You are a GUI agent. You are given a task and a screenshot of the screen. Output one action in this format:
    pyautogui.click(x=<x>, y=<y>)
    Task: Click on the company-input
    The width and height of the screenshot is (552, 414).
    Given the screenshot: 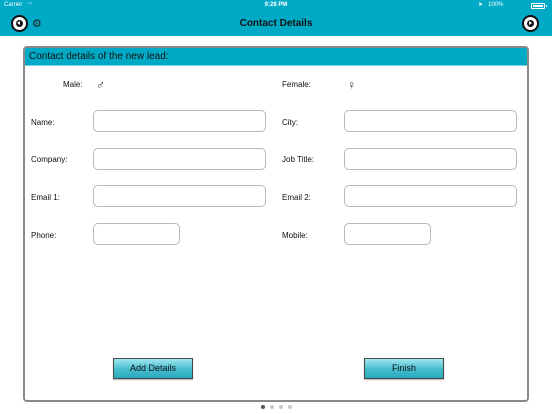 What is the action you would take?
    pyautogui.click(x=179, y=159)
    